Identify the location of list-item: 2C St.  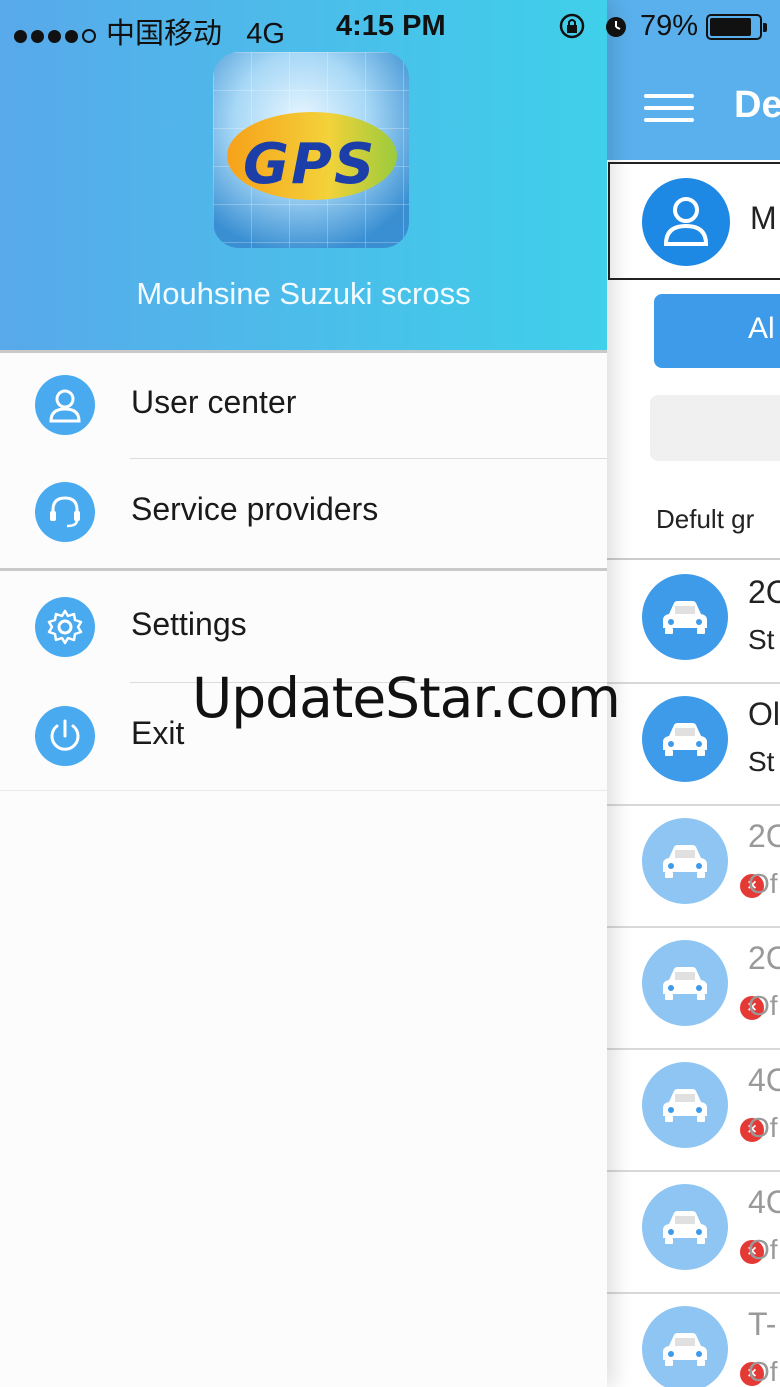
(693, 623).